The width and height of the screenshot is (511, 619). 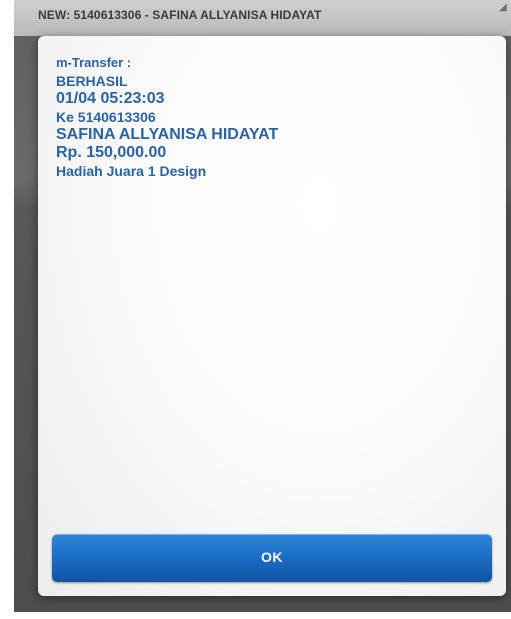 I want to click on ok-button: OK, so click(x=272, y=558).